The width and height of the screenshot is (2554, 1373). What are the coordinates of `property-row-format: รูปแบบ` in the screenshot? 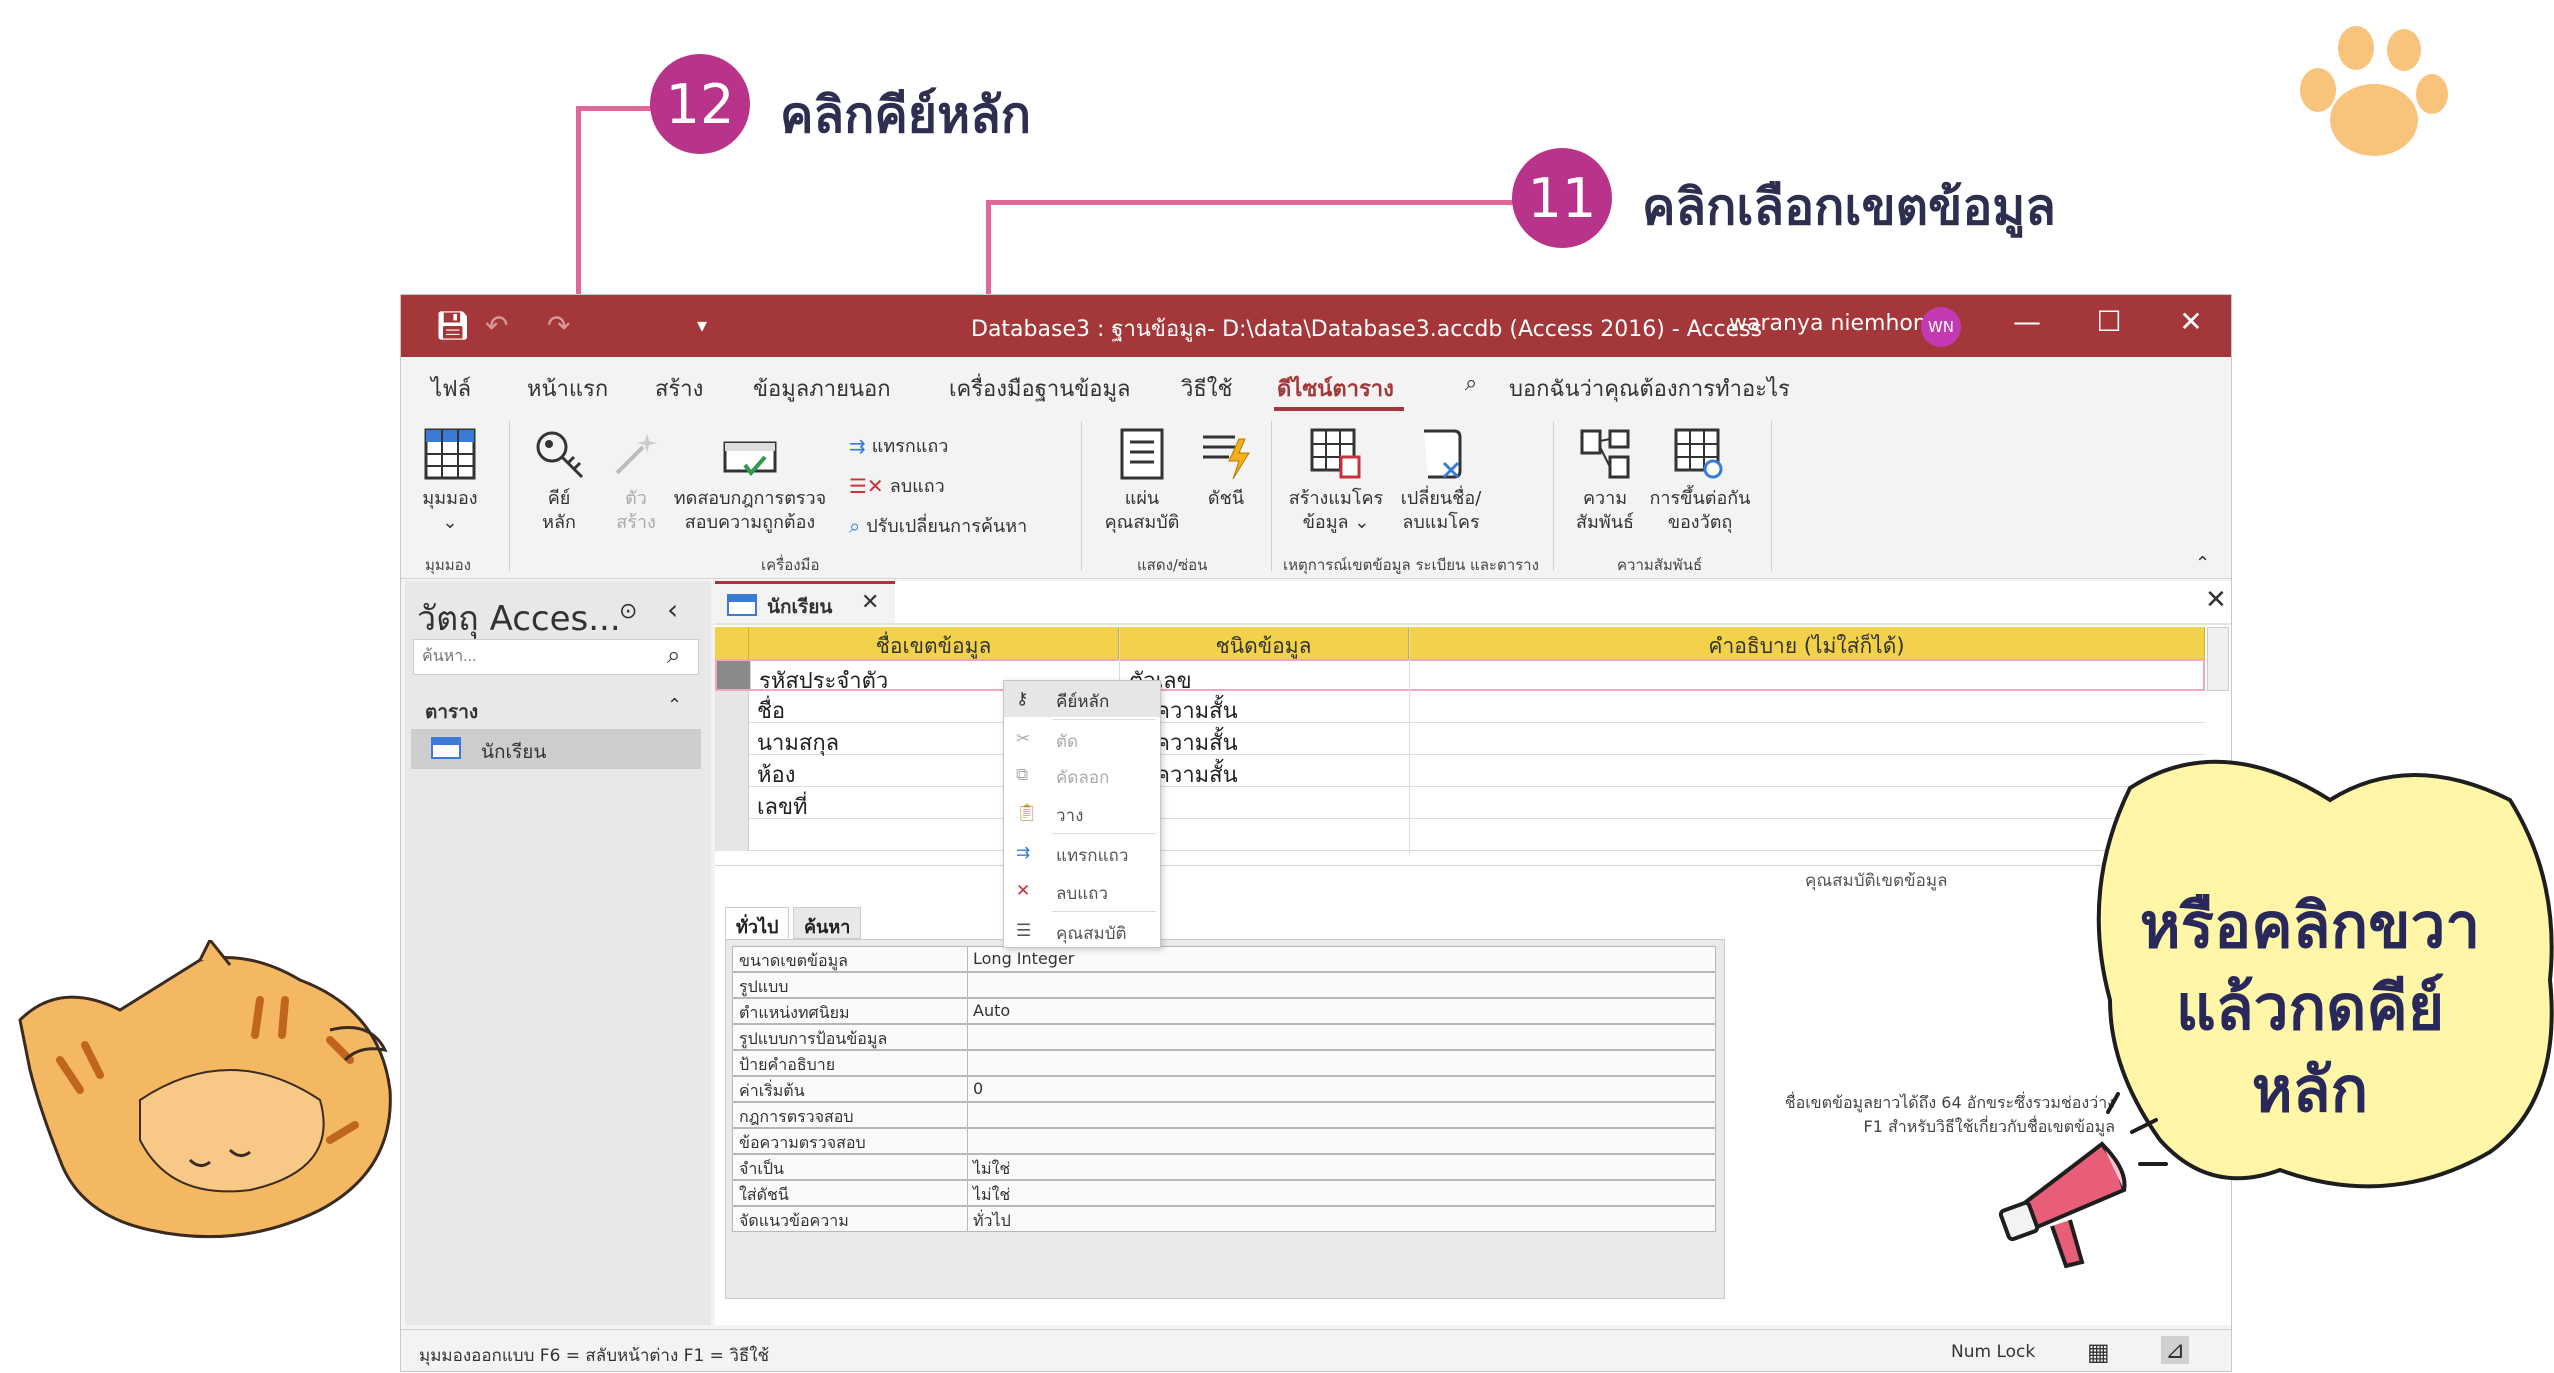 It's located at (1224, 985).